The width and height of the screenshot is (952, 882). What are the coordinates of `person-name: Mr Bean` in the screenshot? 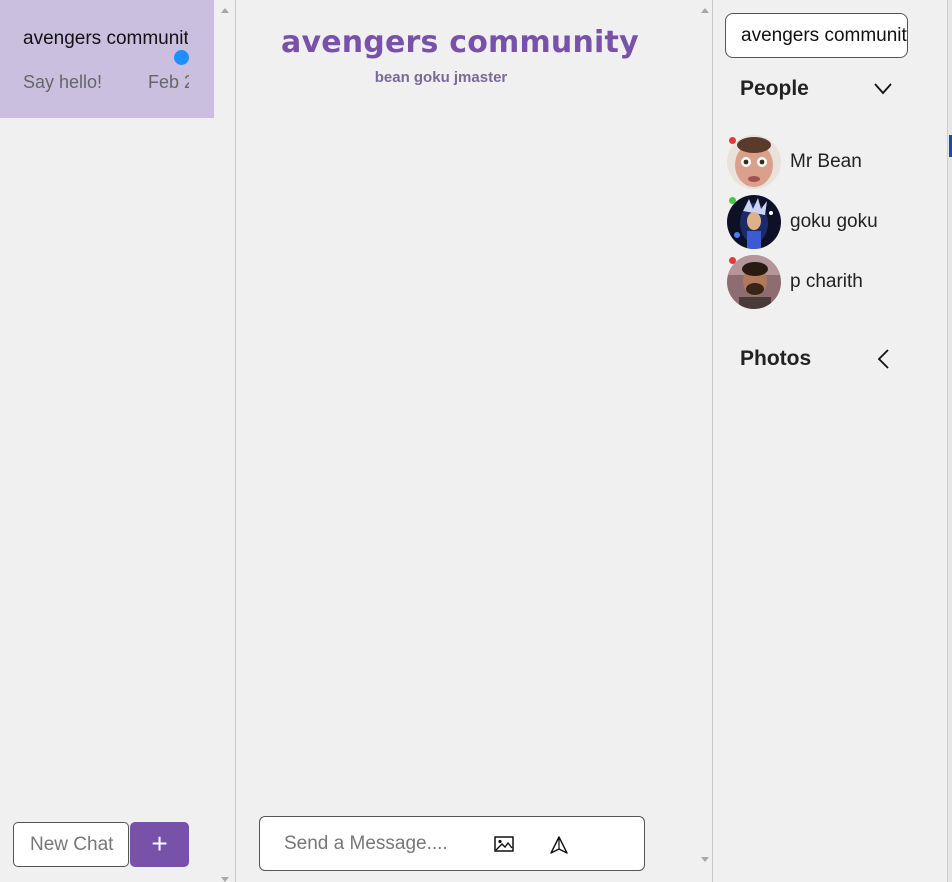 It's located at (826, 161).